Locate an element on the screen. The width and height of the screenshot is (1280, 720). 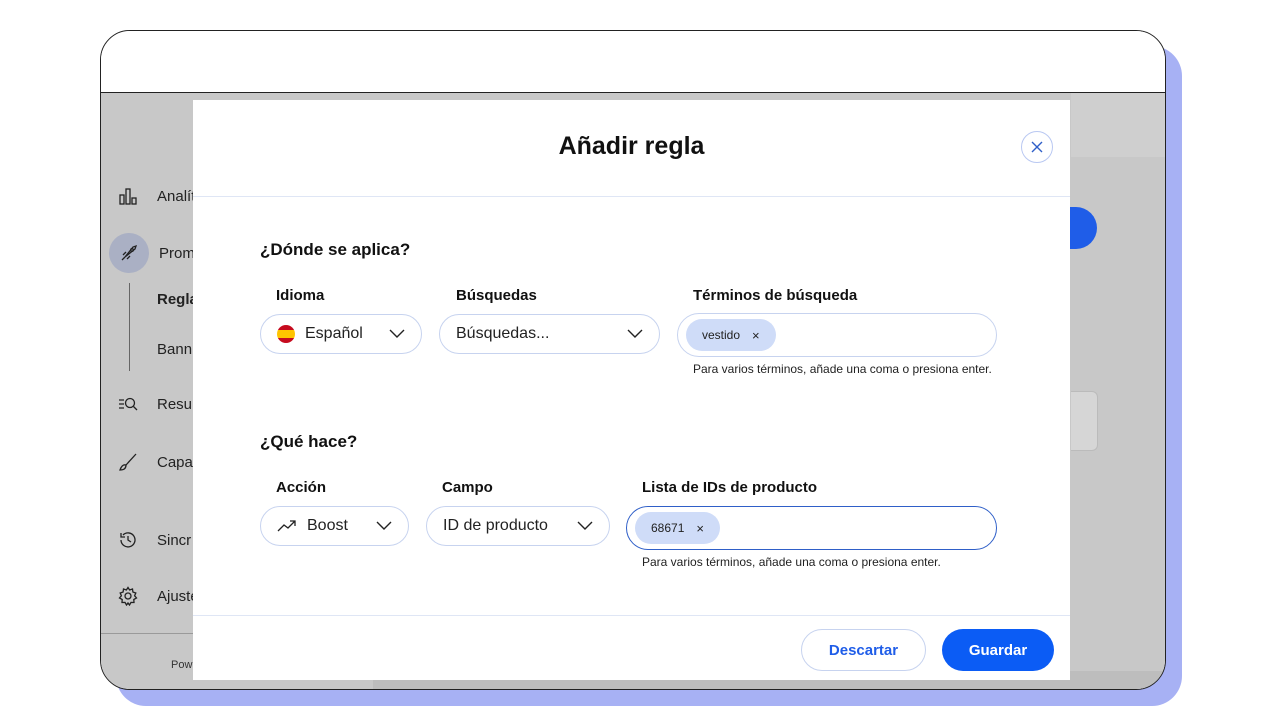
history-icon is located at coordinates (128, 540).